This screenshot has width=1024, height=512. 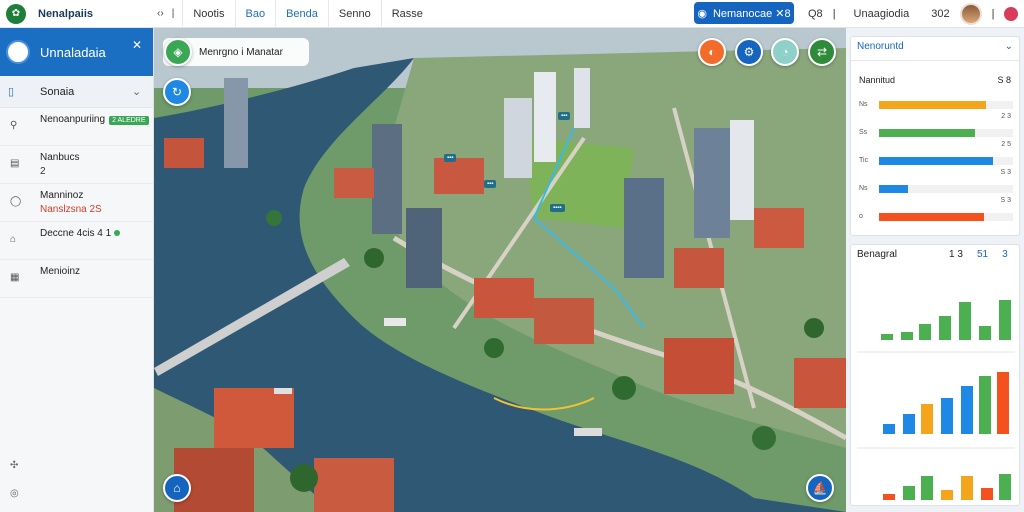 I want to click on sidebar-item-sublabel: 2, so click(x=43, y=171).